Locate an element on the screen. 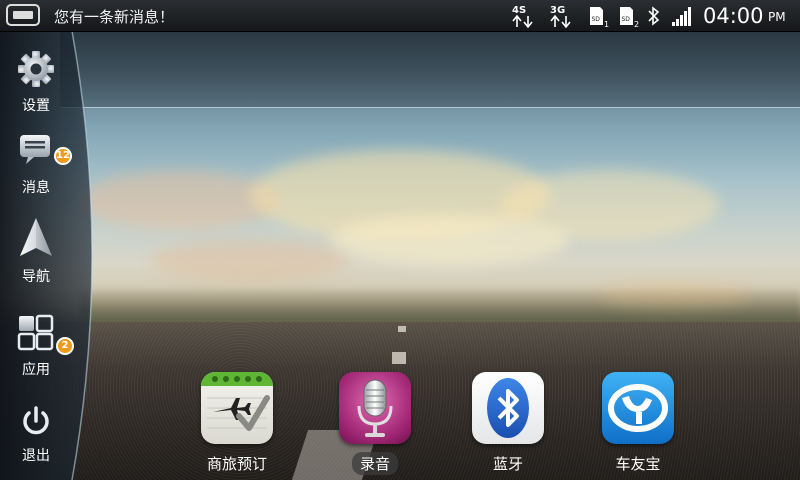 This screenshot has width=800, height=480. sidebar-label-apps: 应用 is located at coordinates (36, 370).